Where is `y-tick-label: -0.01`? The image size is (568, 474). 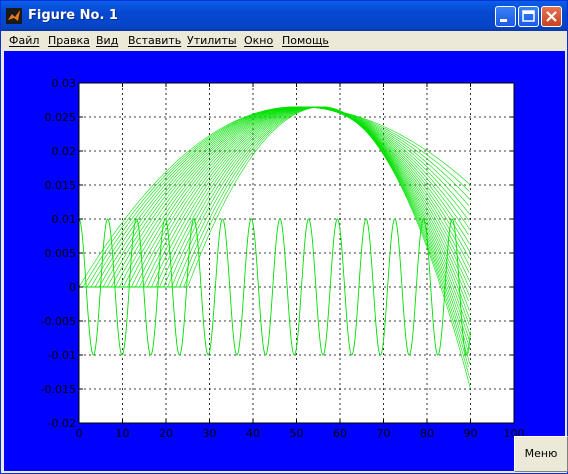
y-tick-label: -0.01 is located at coordinates (62, 355).